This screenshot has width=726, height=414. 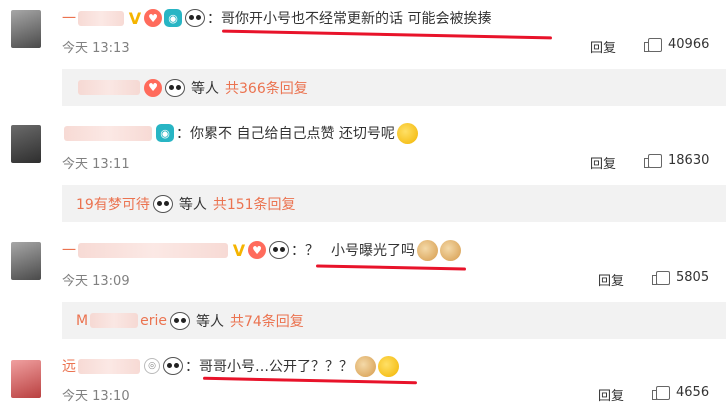 I want to click on like-count: 18630, so click(x=689, y=160).